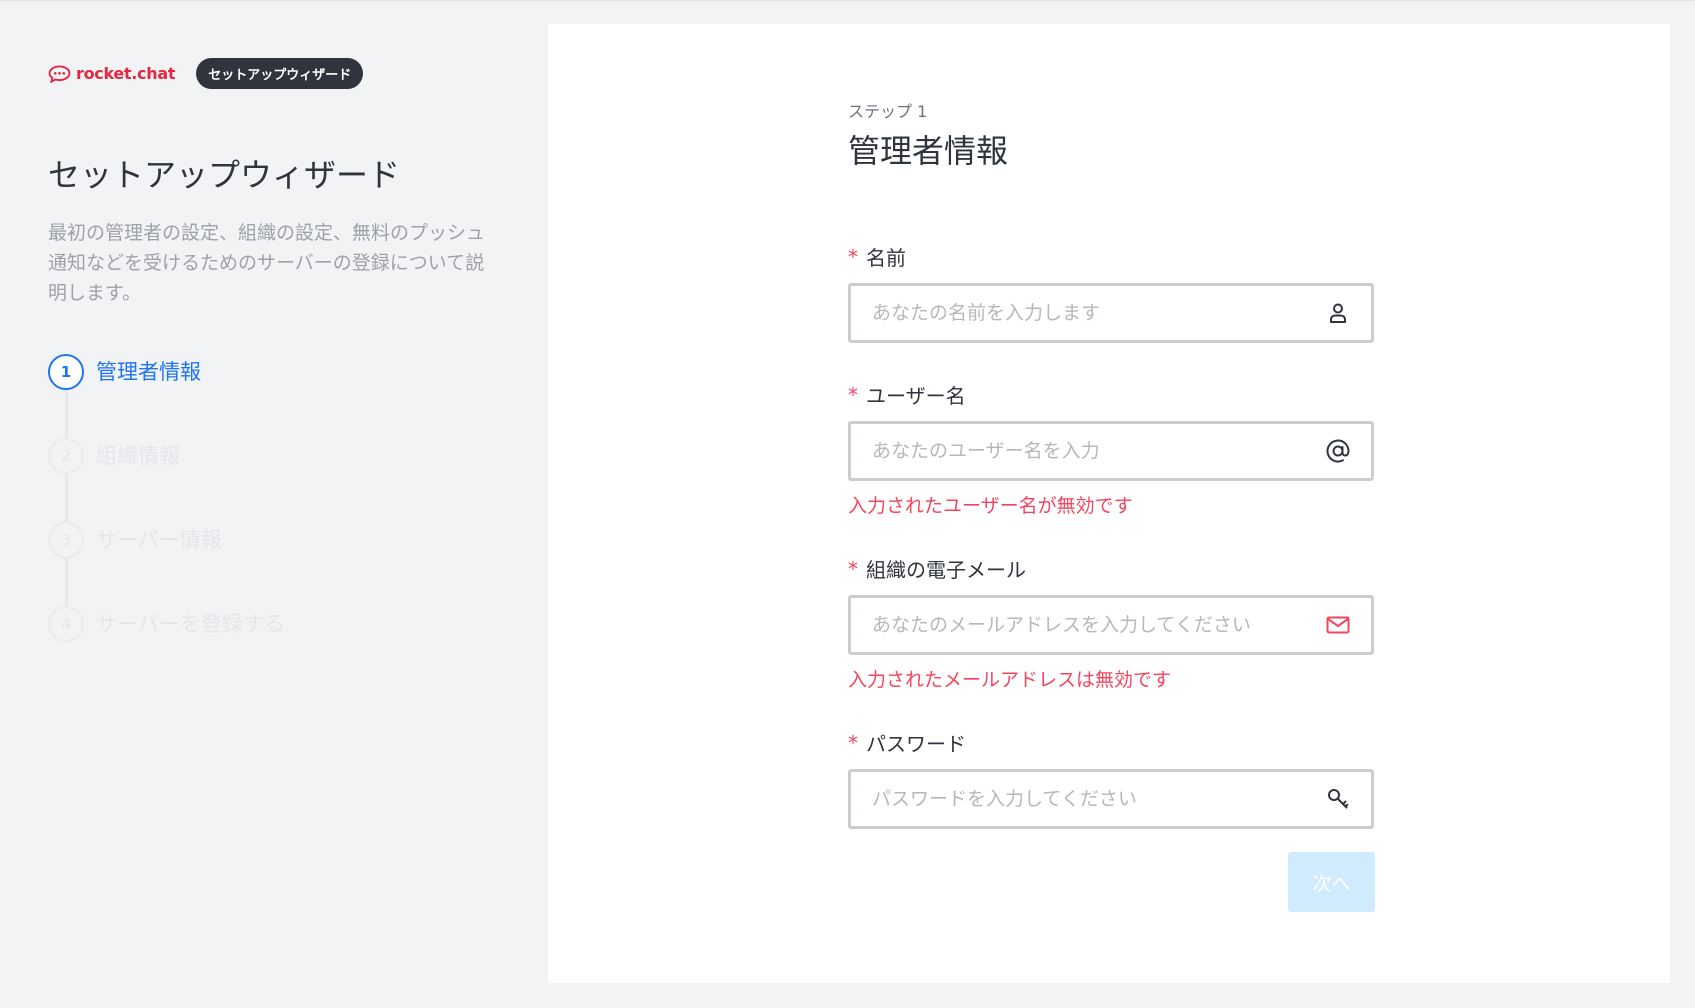 This screenshot has width=1695, height=1008. Describe the element at coordinates (1098, 799) in the screenshot. I see `password-input` at that location.